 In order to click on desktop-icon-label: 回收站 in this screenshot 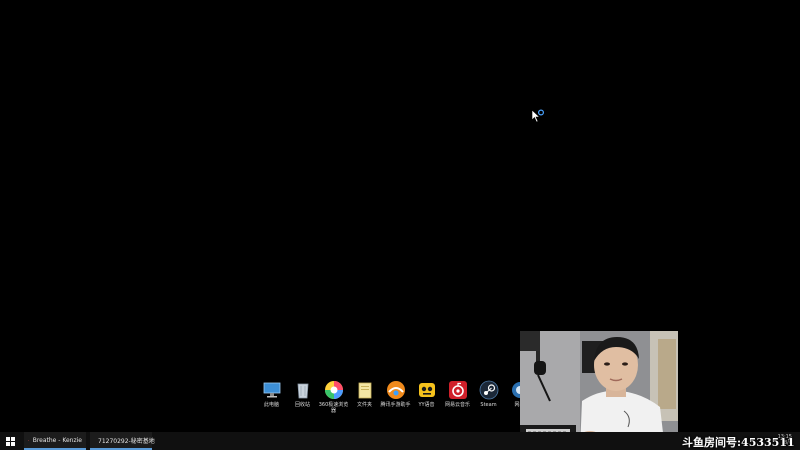, I will do `click(302, 405)`.